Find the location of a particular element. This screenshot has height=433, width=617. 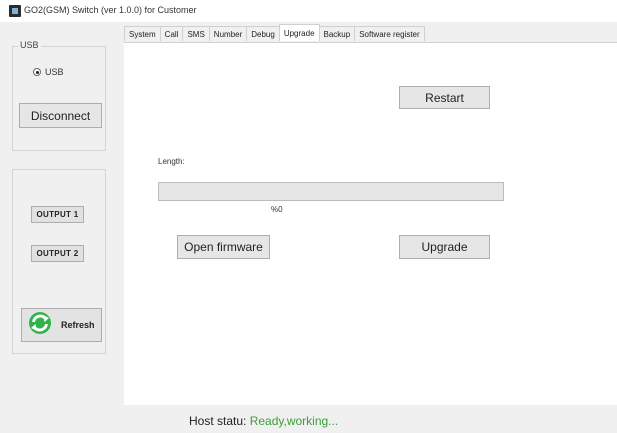

upgrade-button: Upgrade is located at coordinates (444, 247).